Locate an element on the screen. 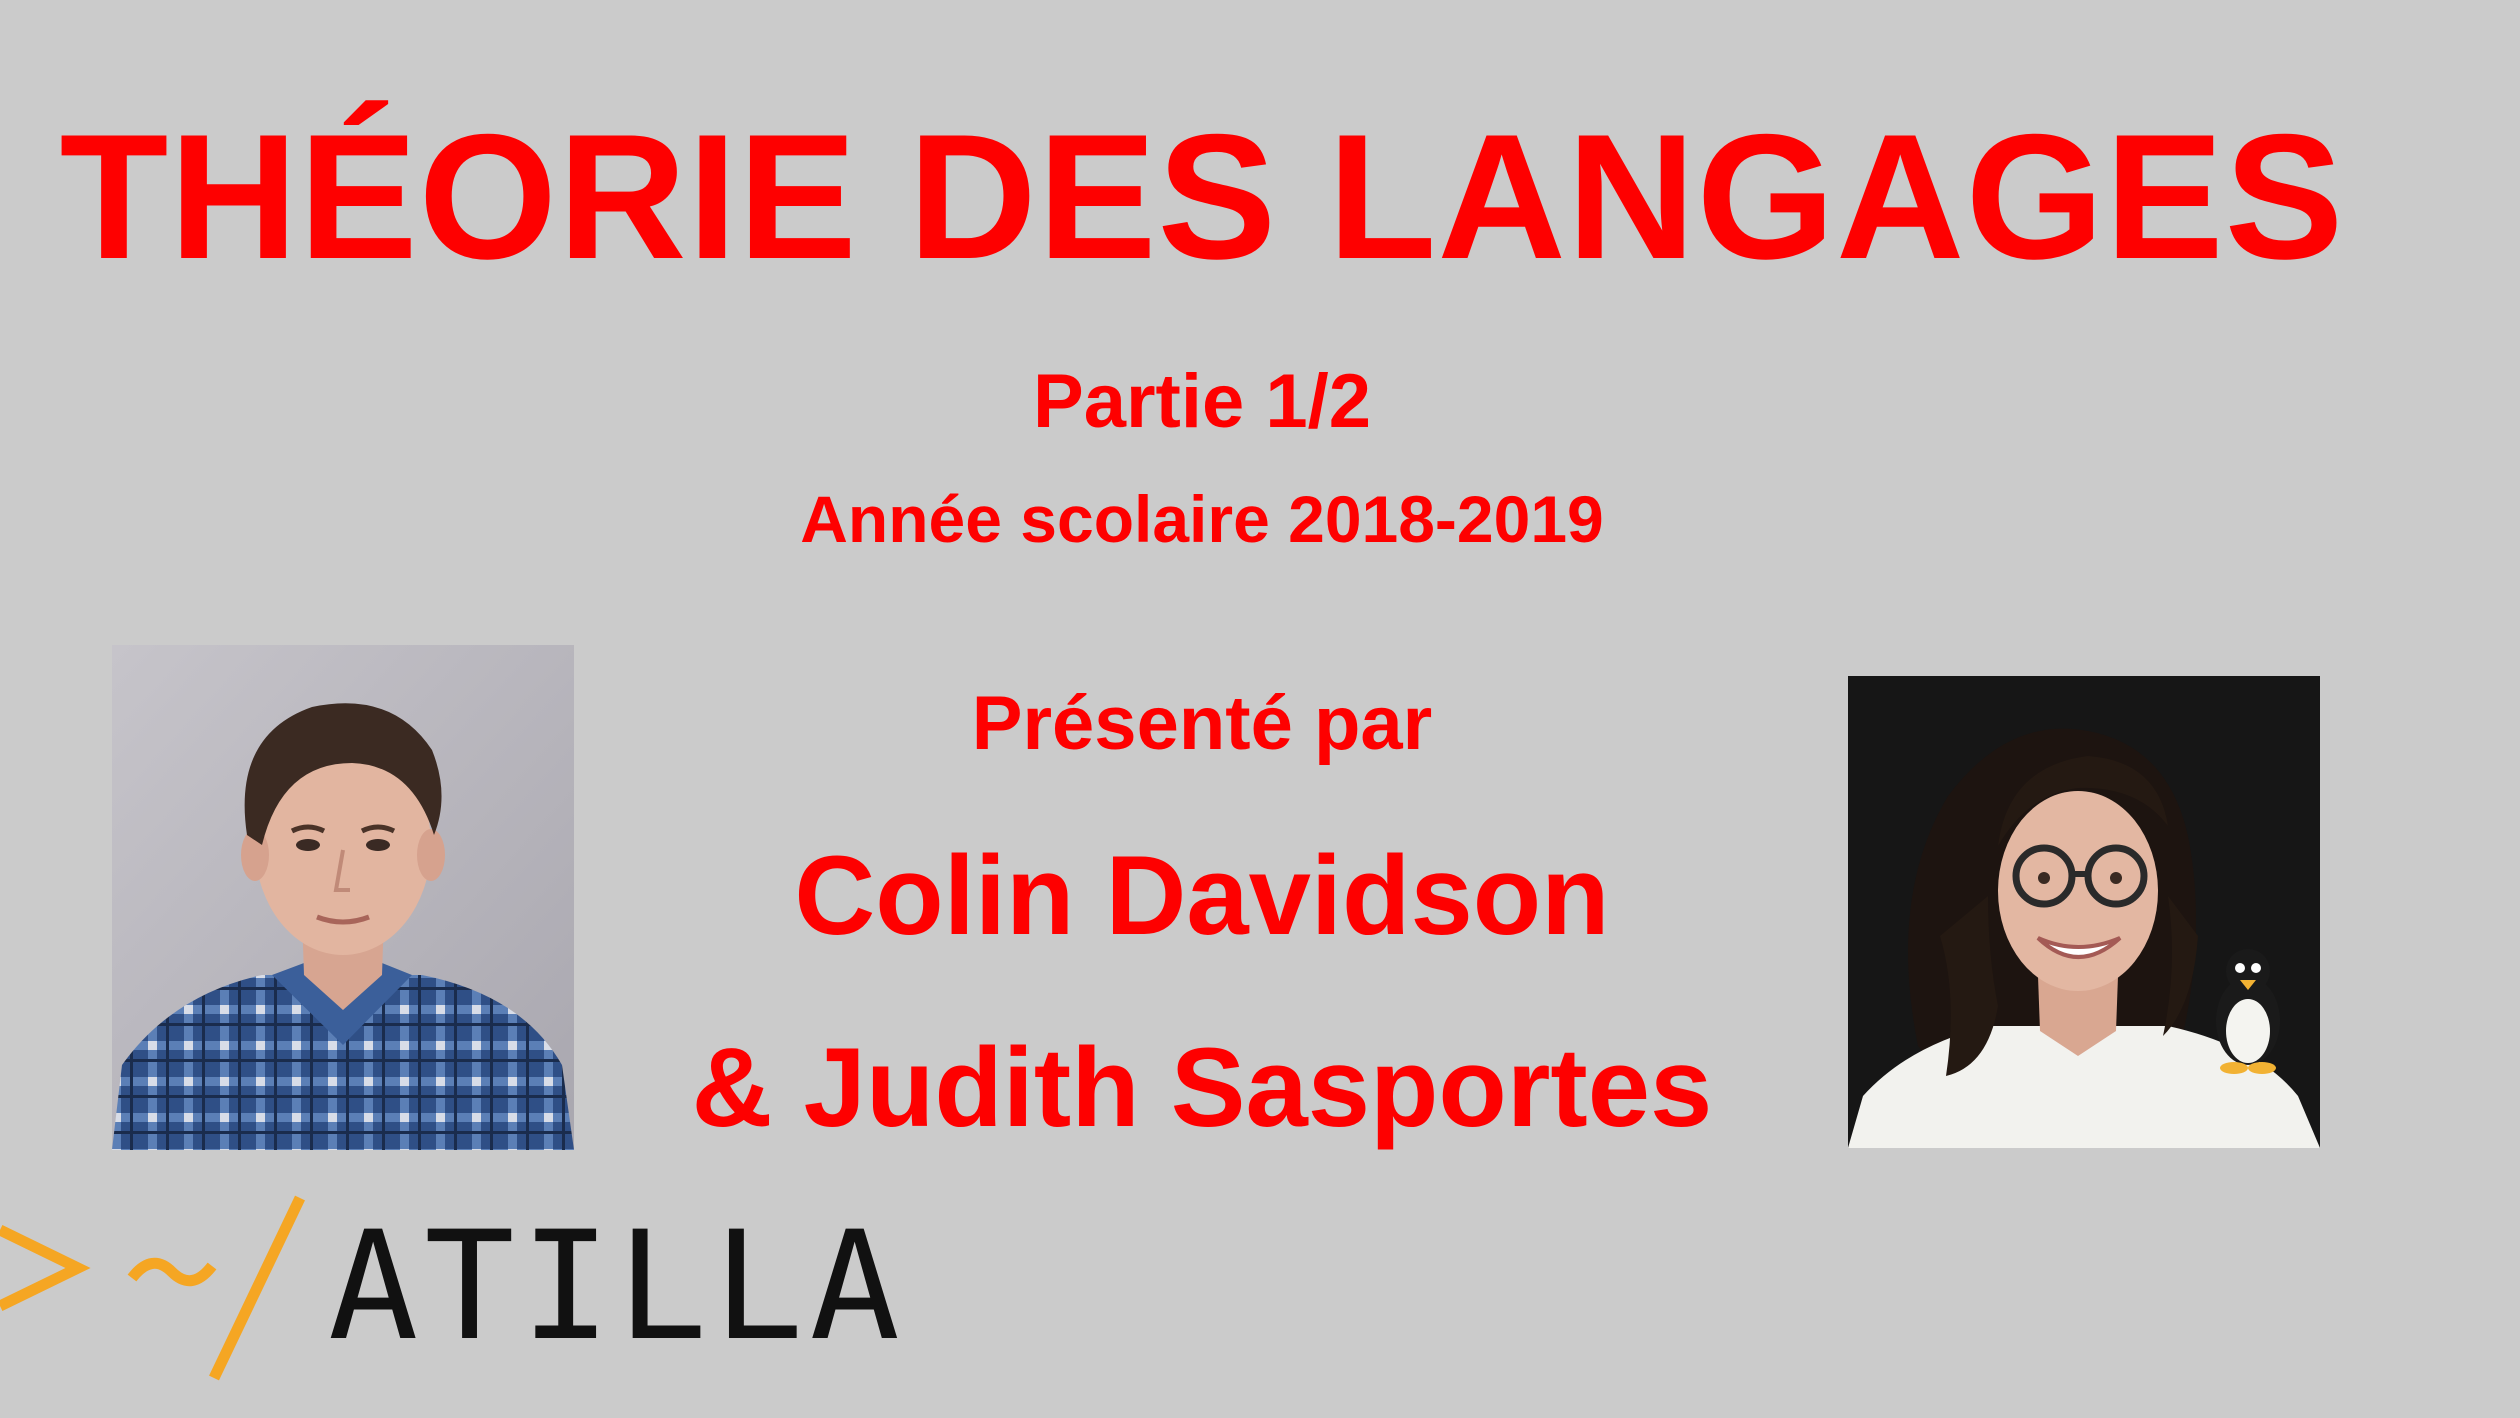  presenter-photo-right is located at coordinates (2084, 912).